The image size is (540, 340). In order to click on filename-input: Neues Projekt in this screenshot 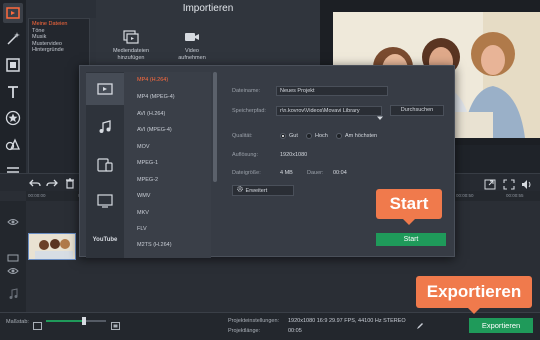, I will do `click(332, 91)`.